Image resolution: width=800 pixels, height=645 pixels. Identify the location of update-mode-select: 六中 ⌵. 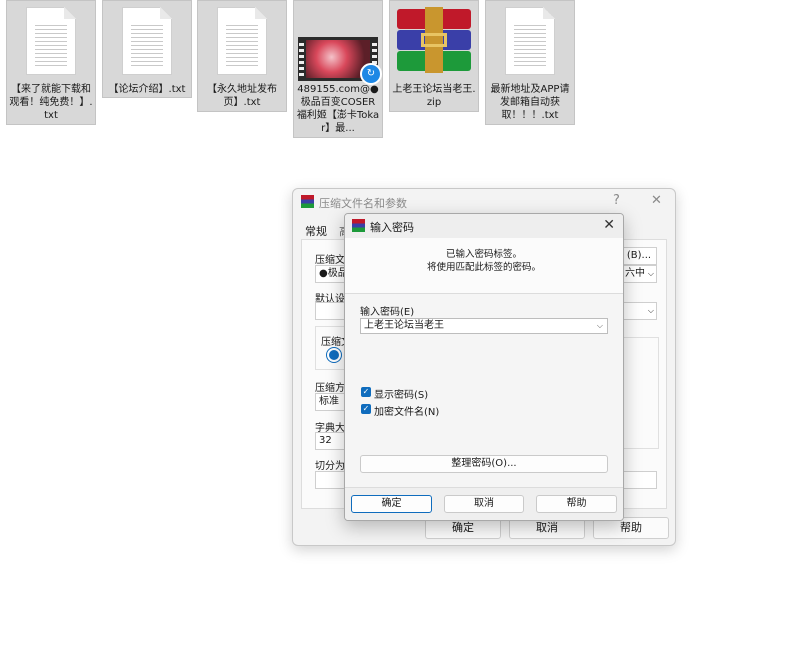
(639, 274).